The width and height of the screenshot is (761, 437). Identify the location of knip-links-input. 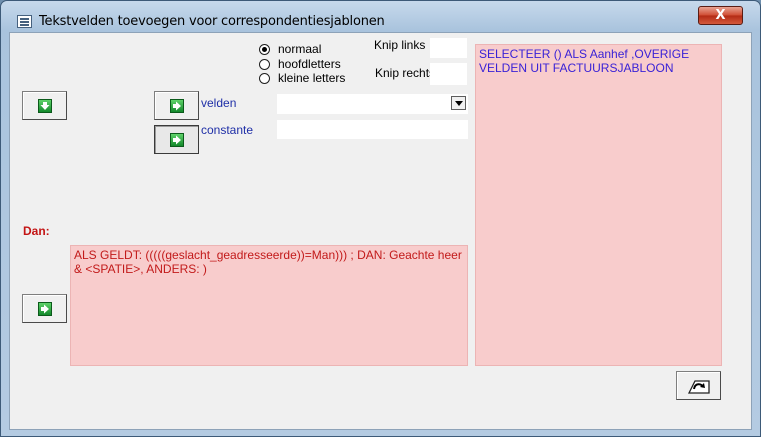
(448, 48).